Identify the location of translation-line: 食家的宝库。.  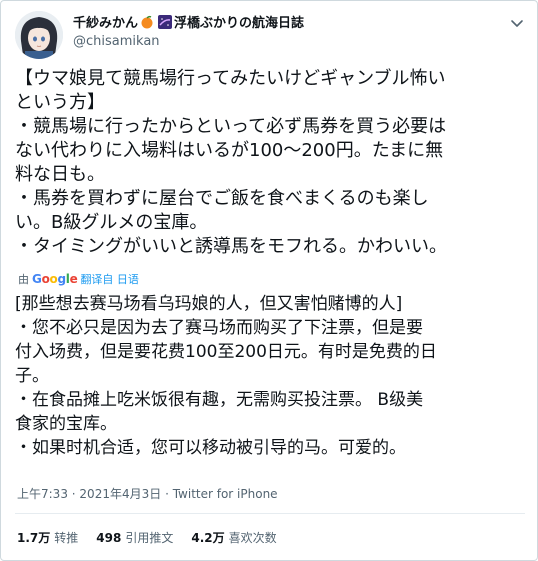
(66, 424).